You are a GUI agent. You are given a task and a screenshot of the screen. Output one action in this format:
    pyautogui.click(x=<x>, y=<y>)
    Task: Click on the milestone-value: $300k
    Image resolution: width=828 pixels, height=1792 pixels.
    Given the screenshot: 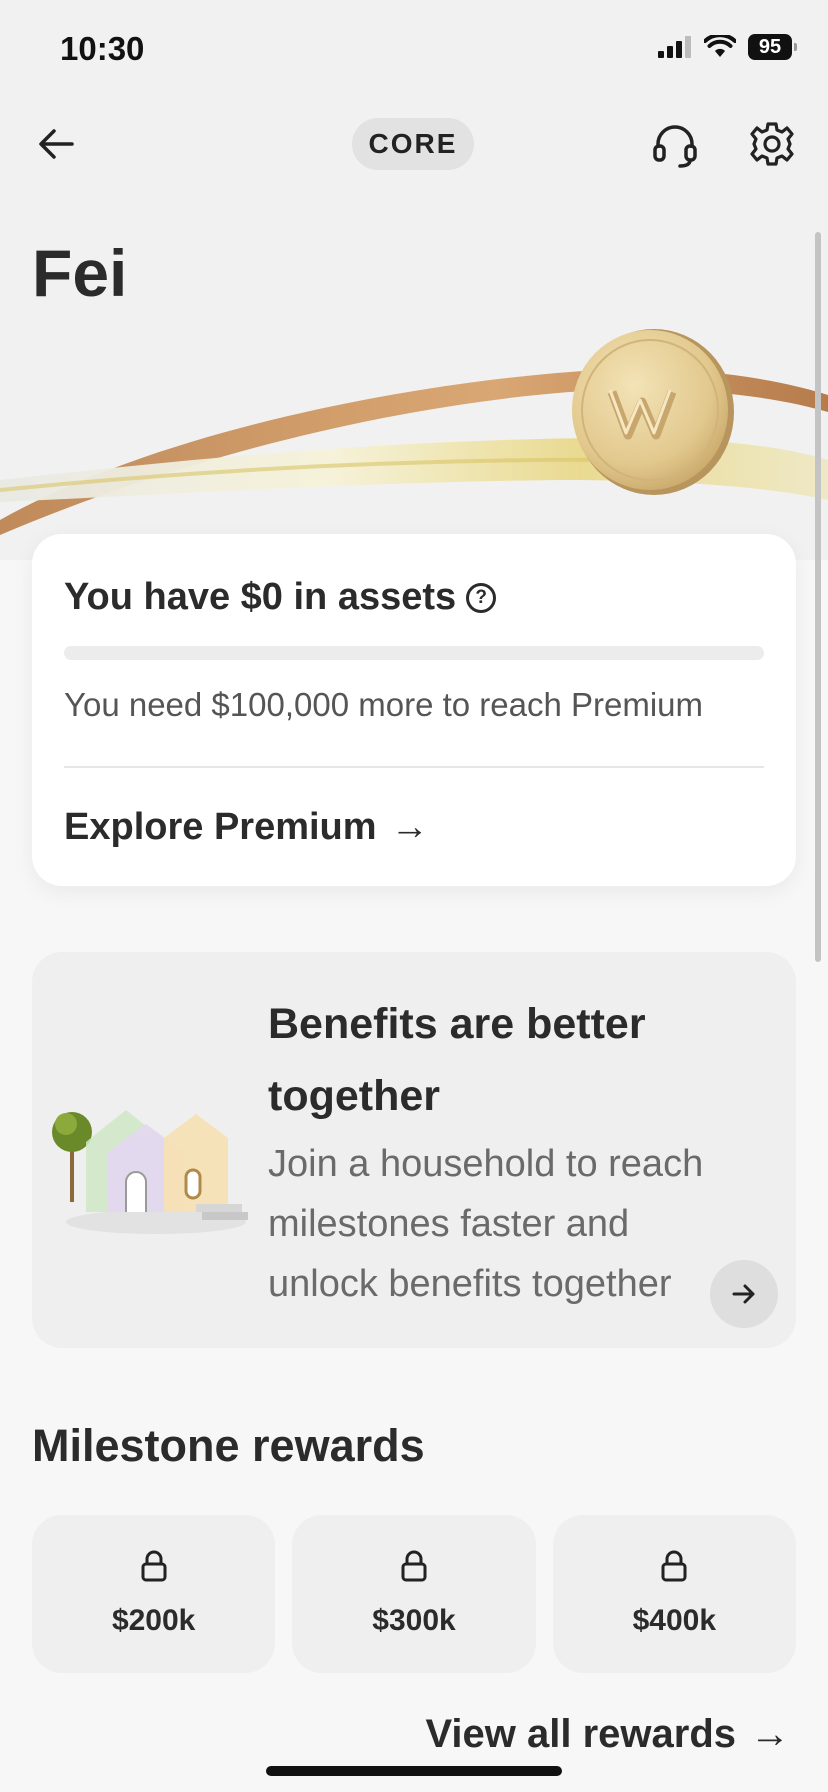 What is the action you would take?
    pyautogui.click(x=414, y=1620)
    